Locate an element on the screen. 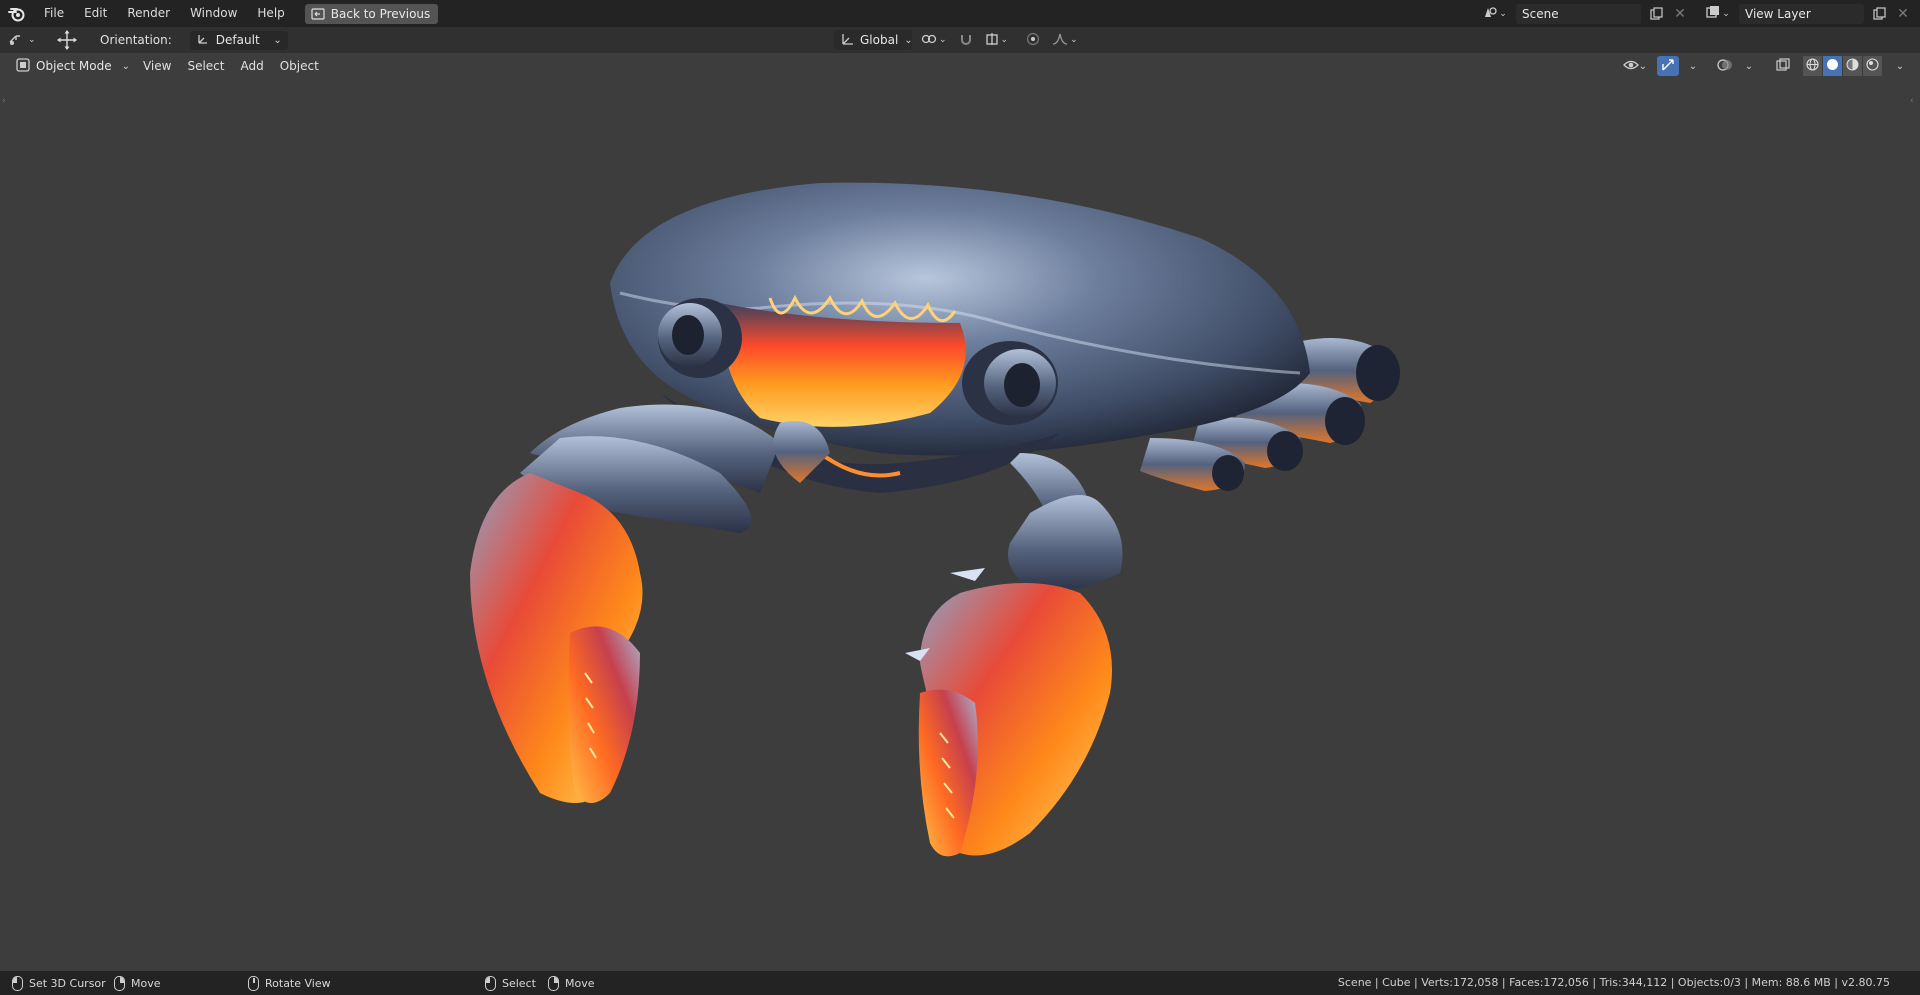  material-icon is located at coordinates (1852, 66).